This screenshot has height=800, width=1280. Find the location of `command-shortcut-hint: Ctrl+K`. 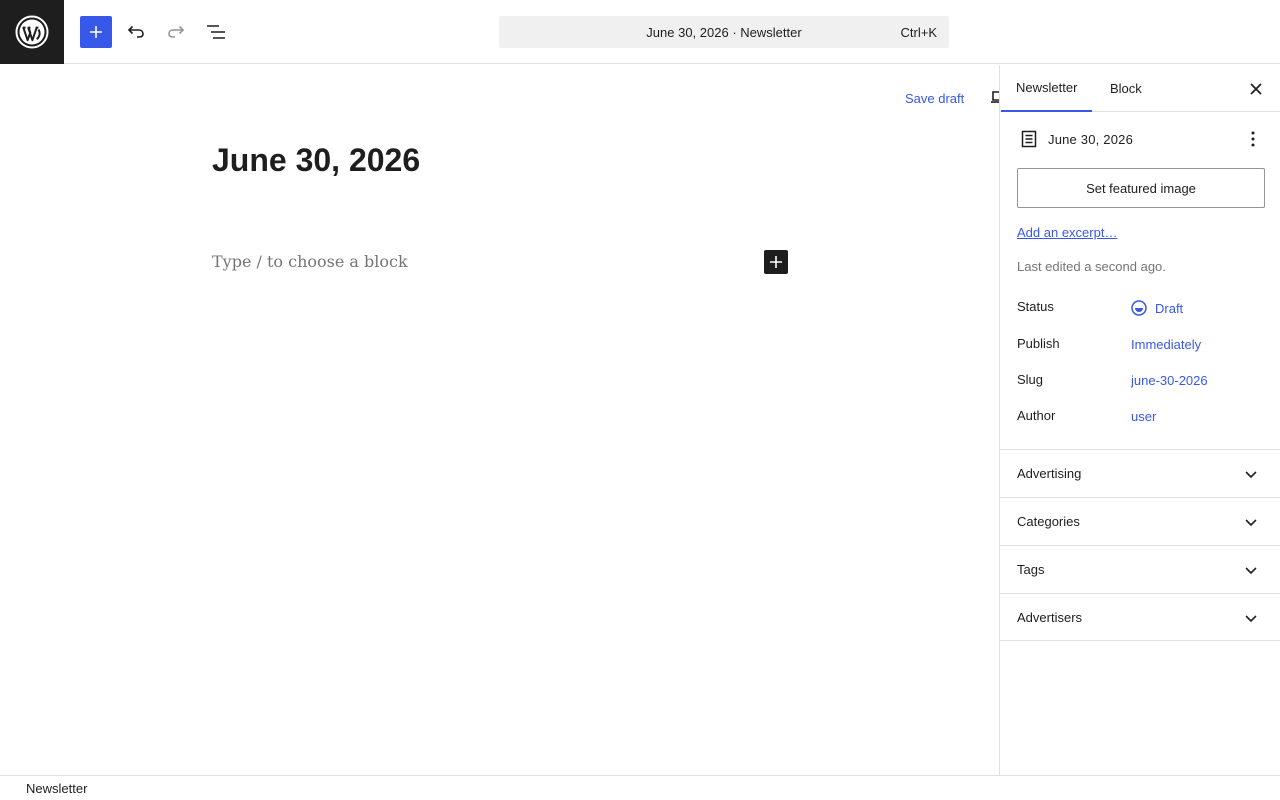

command-shortcut-hint: Ctrl+K is located at coordinates (918, 32).